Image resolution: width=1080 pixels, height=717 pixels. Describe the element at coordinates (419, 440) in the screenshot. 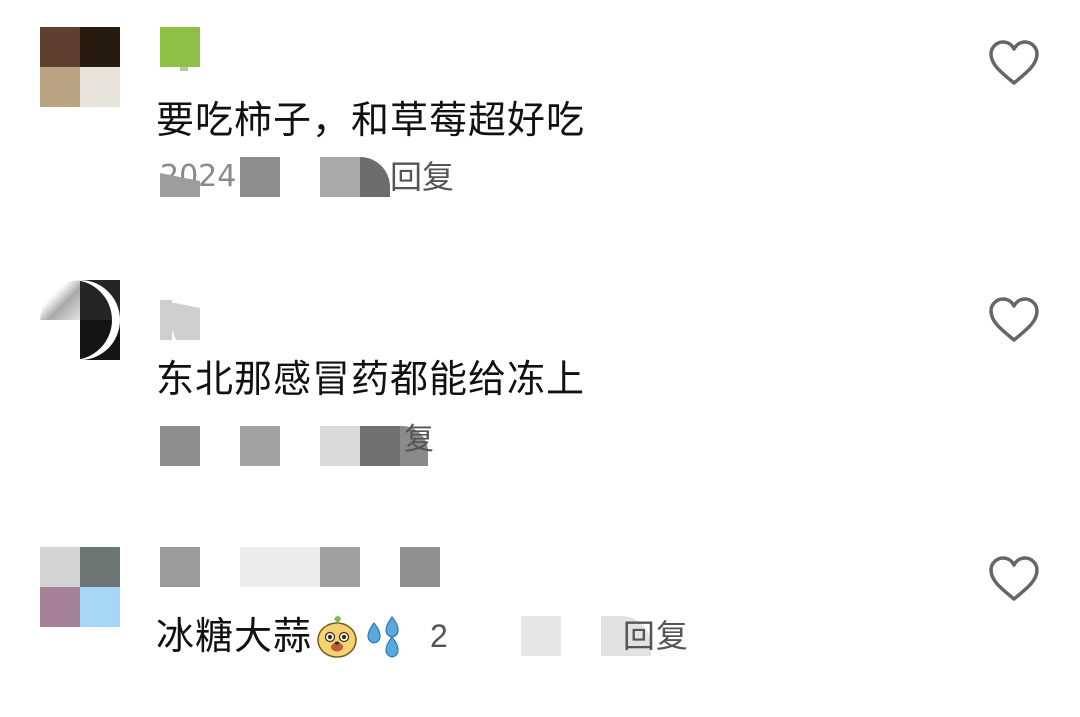

I see `reply-button: 复` at that location.